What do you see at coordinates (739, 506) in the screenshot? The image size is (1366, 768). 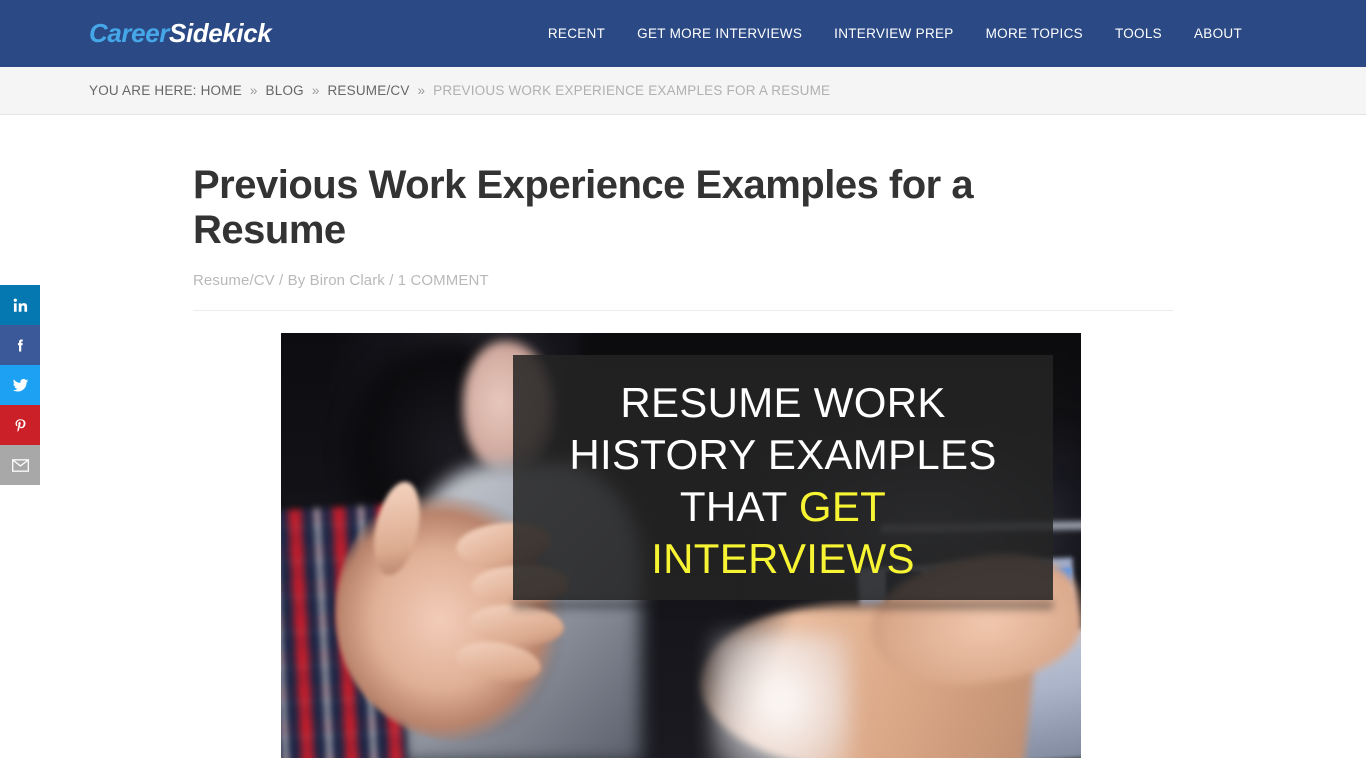 I see `overlay-line-3-white: THAT` at bounding box center [739, 506].